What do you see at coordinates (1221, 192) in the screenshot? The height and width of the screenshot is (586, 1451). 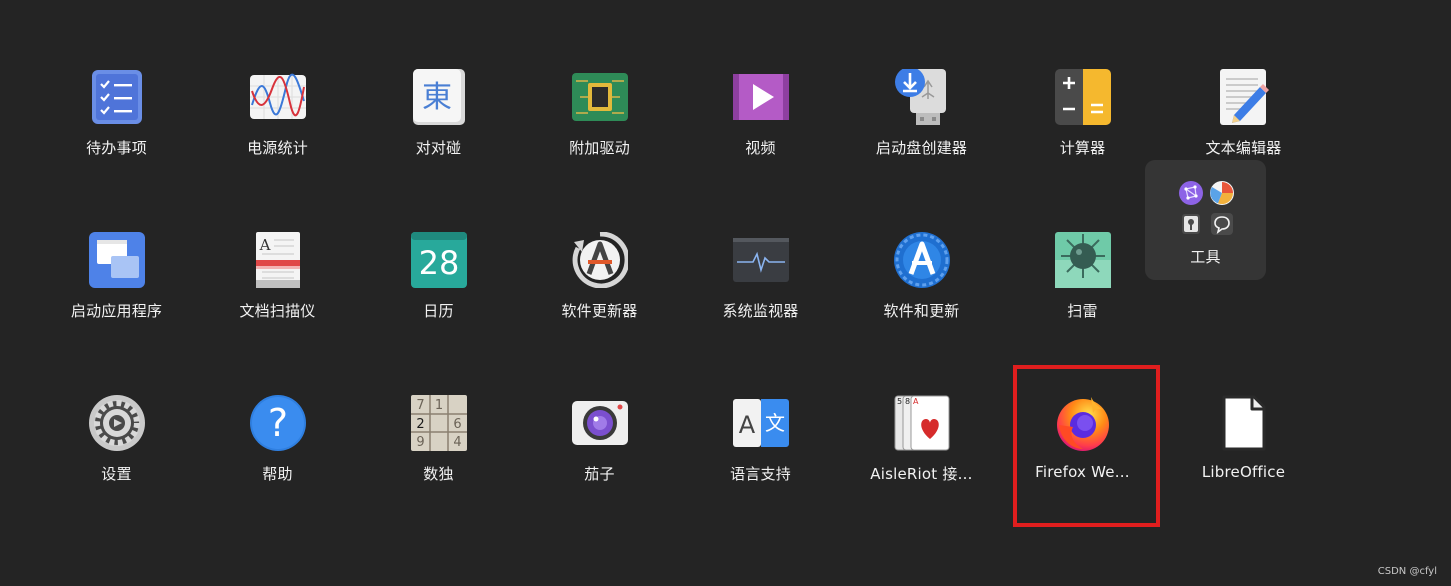 I see `disk-usage-icon` at bounding box center [1221, 192].